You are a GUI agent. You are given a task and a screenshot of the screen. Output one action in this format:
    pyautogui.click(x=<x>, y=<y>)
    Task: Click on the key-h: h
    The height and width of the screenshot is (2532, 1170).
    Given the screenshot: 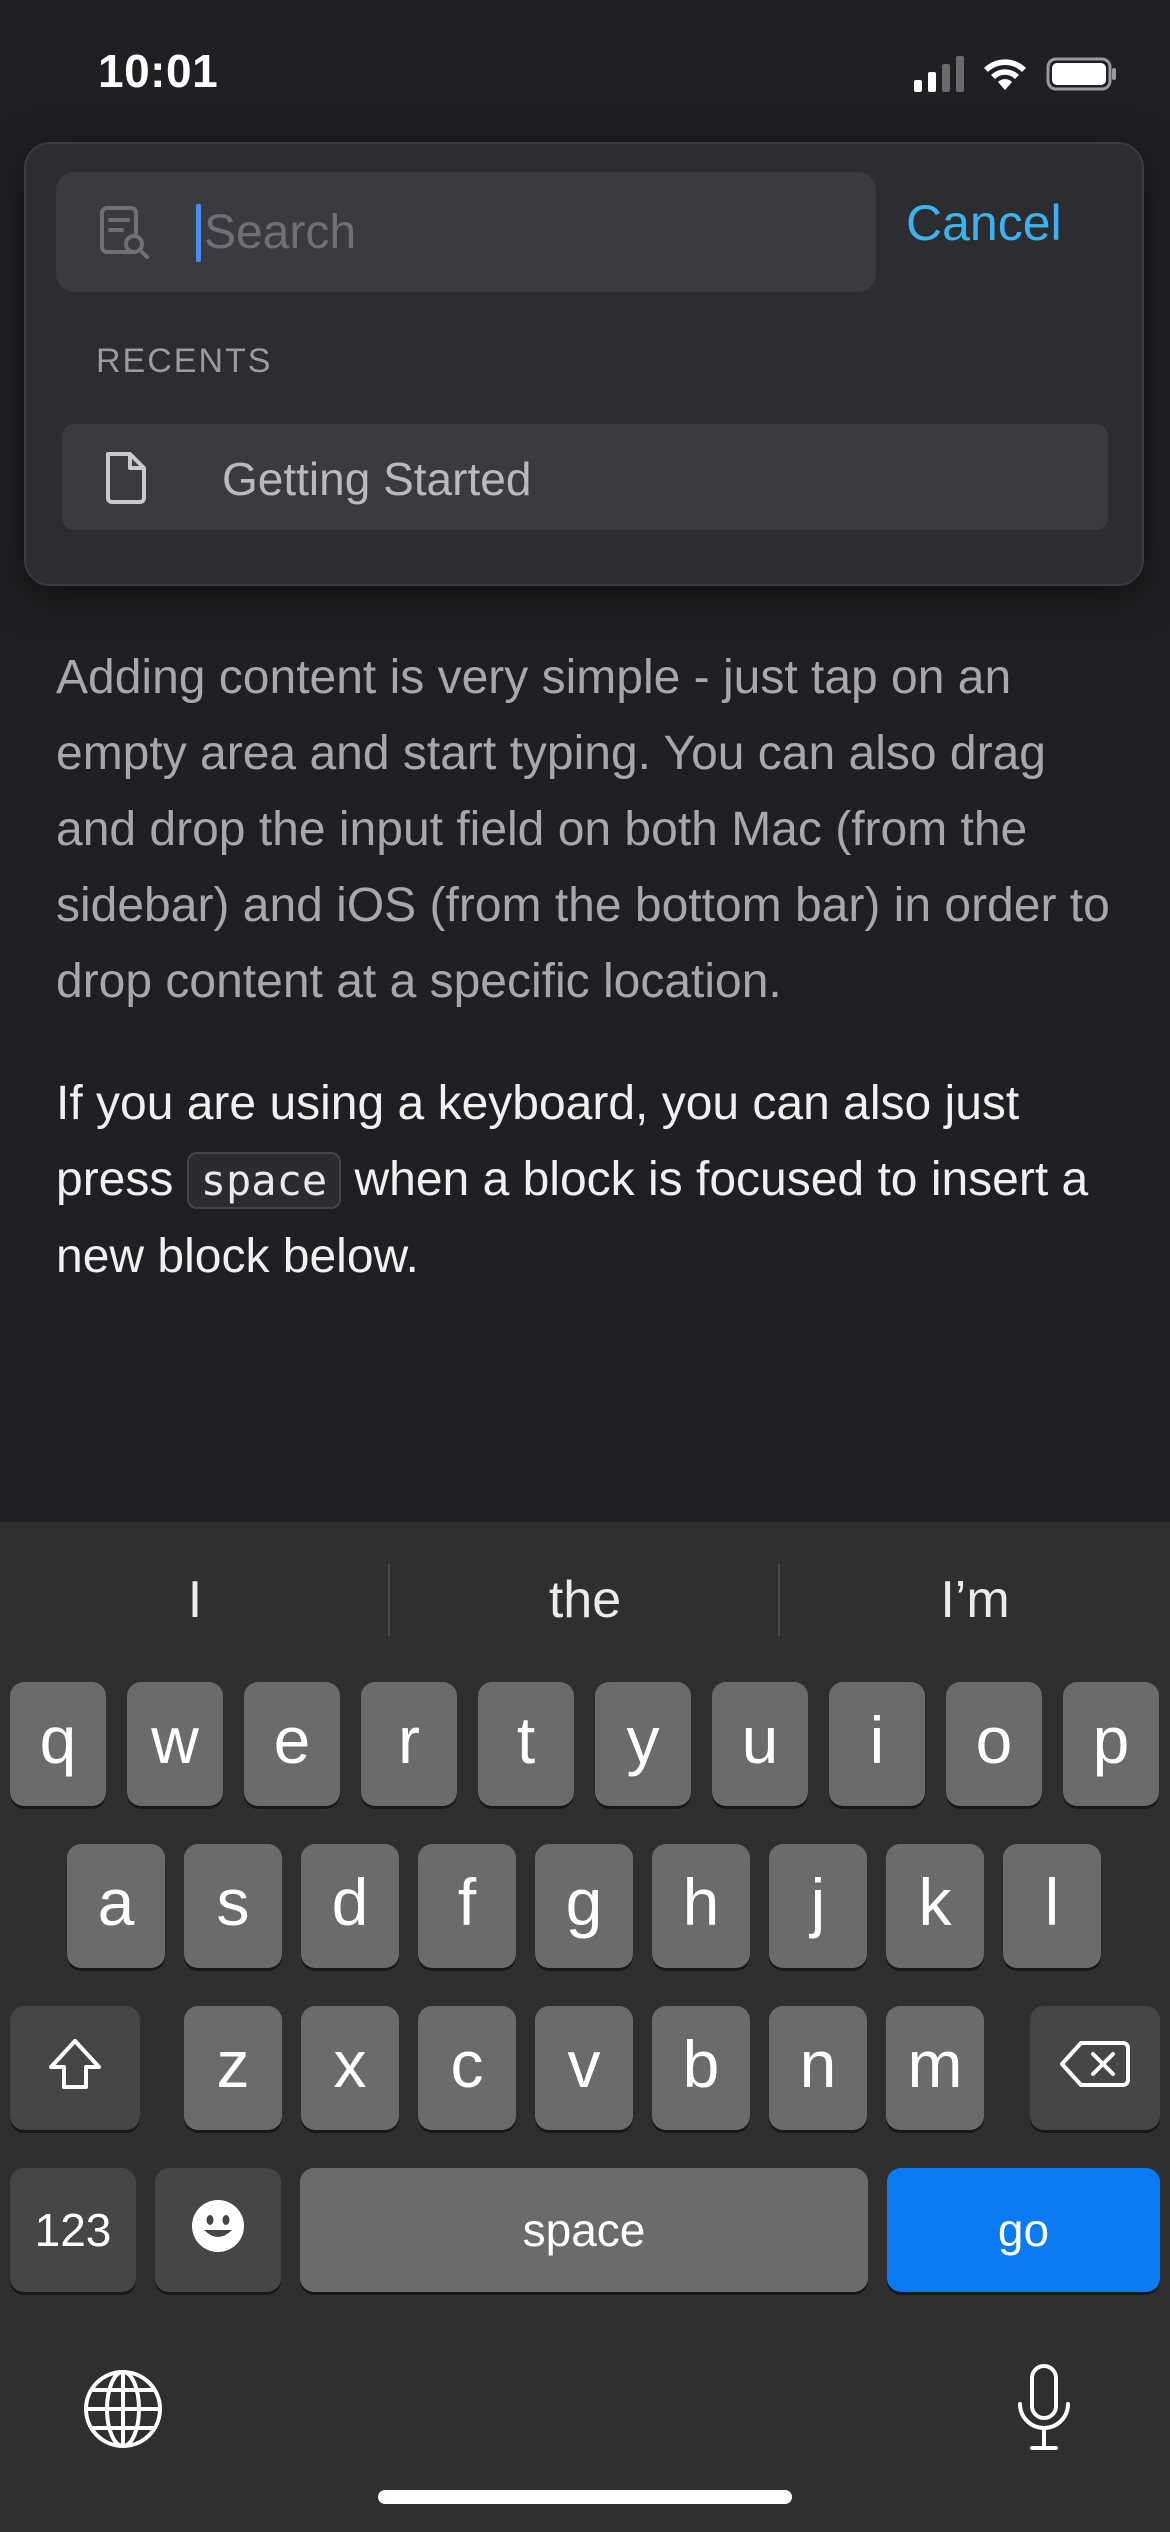 What is the action you would take?
    pyautogui.click(x=701, y=1906)
    